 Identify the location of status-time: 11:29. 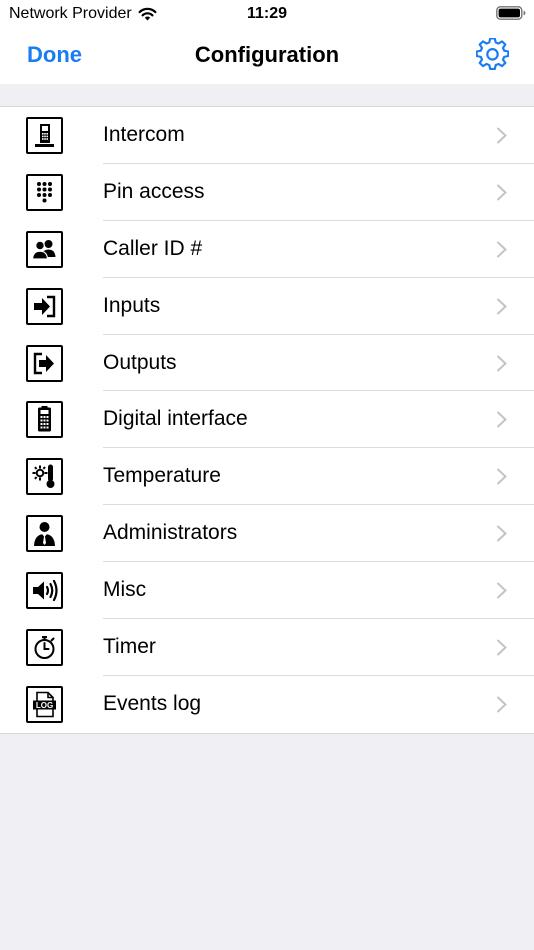
(267, 13).